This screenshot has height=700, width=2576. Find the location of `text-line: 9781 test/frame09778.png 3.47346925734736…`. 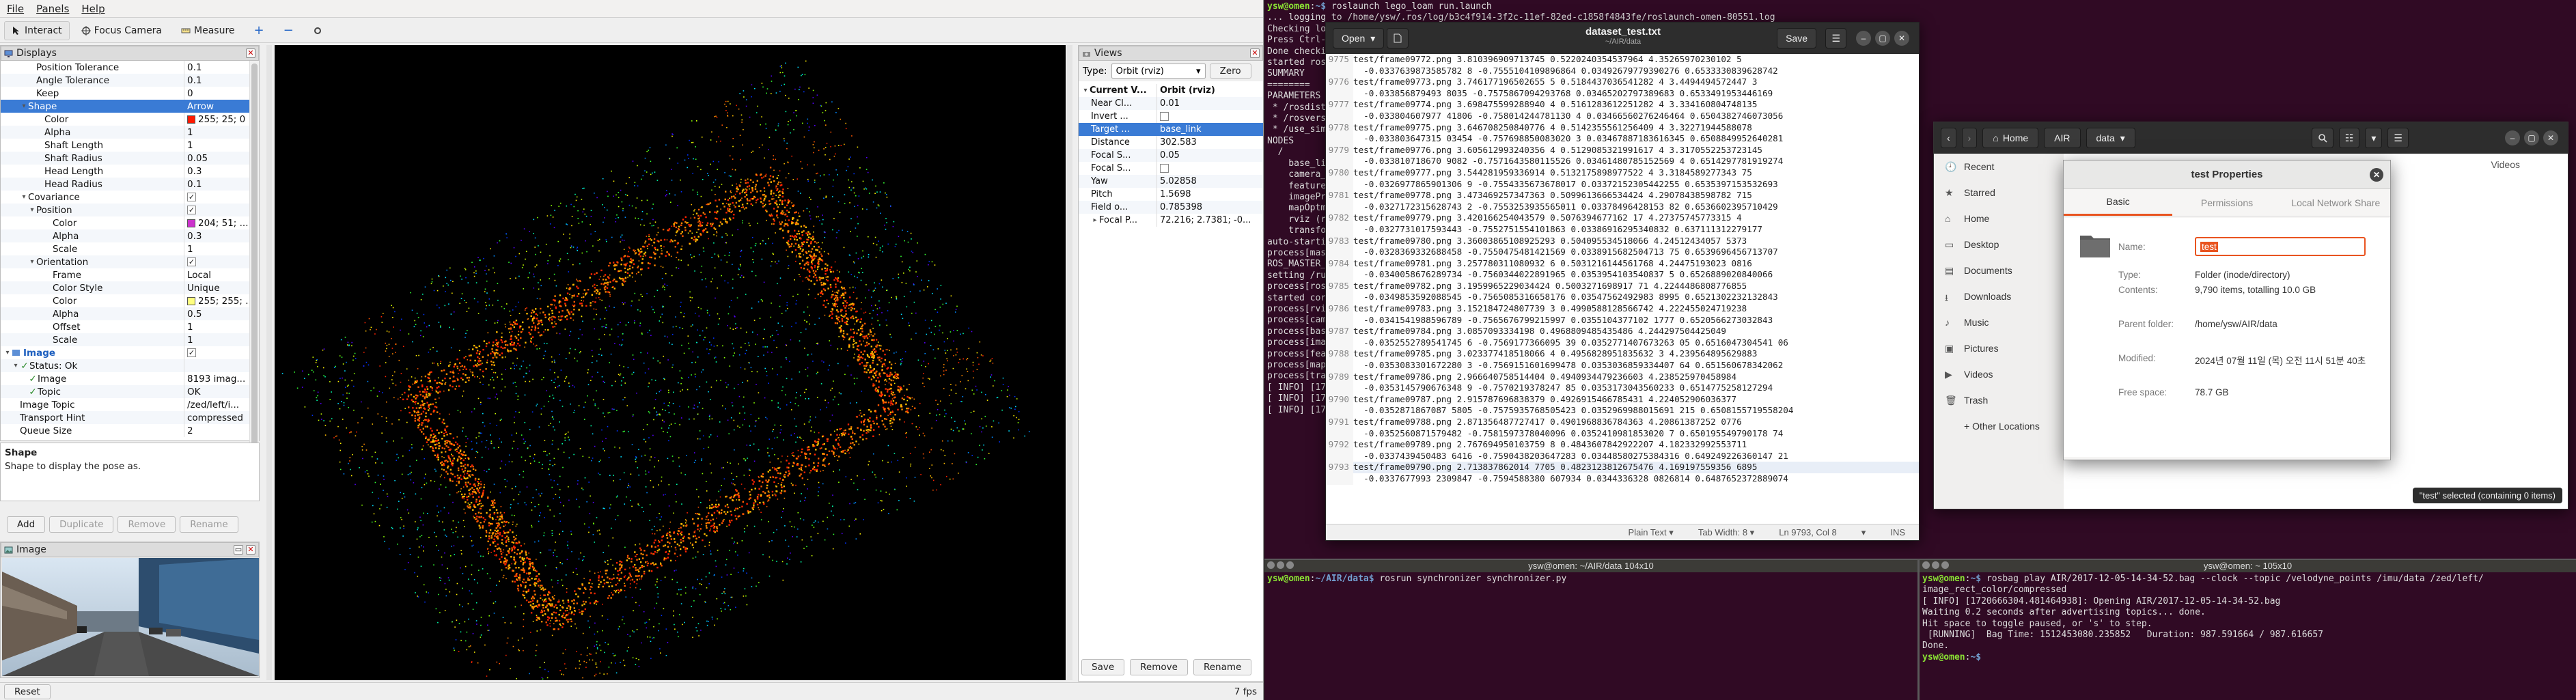

text-line: 9781 test/frame09778.png 3.47346925734736… is located at coordinates (1623, 195).